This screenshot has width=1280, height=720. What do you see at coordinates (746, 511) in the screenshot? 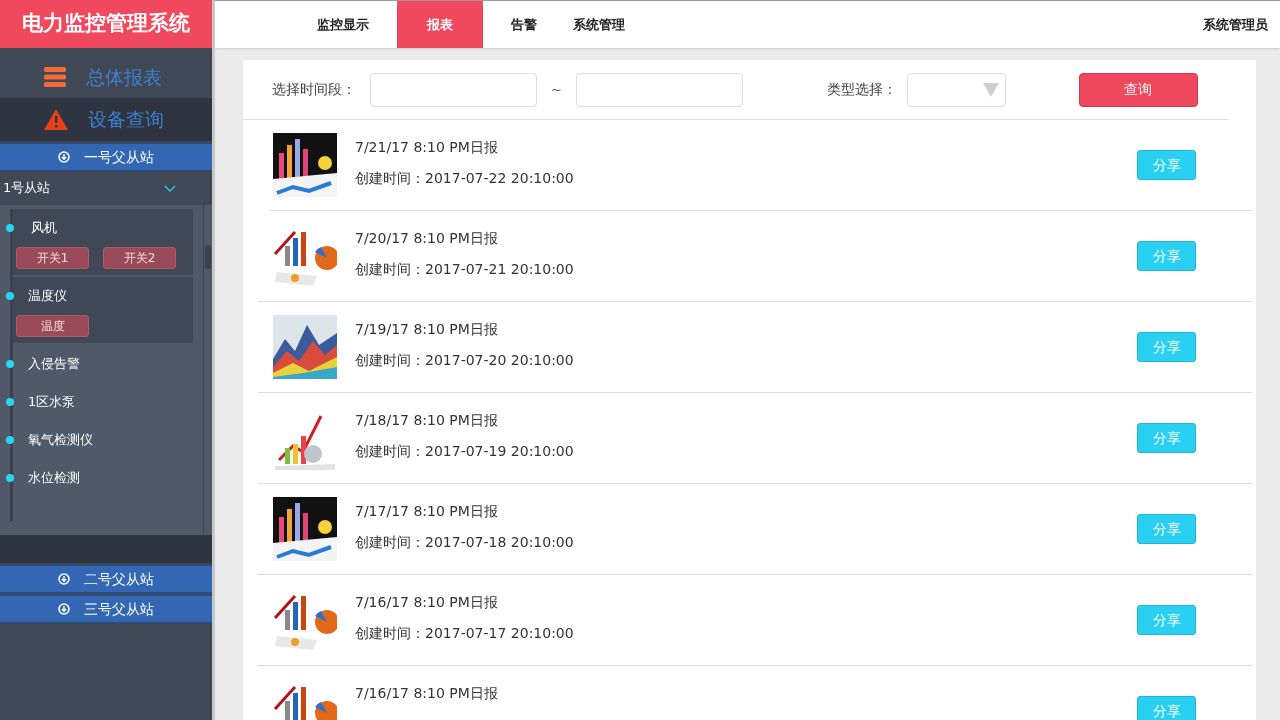
I see `report-title: 7/17/17 8:10 PM日报` at bounding box center [746, 511].